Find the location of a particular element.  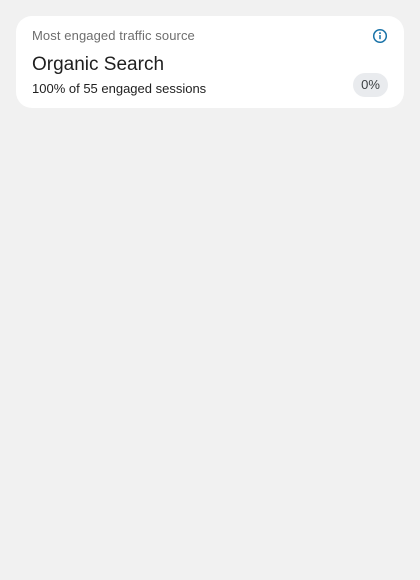

card-title: Most engaged traffic source is located at coordinates (113, 35).